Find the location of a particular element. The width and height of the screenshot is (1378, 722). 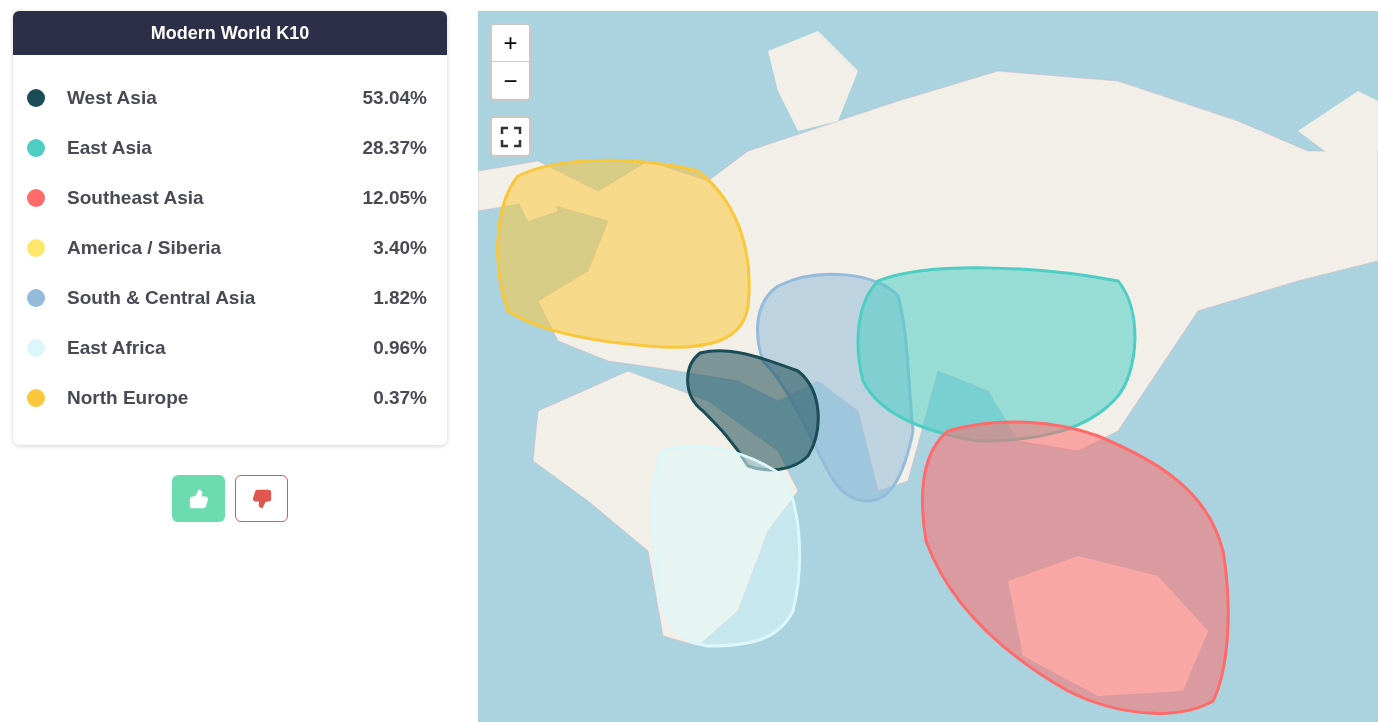

thumbs-down-button is located at coordinates (261, 498).